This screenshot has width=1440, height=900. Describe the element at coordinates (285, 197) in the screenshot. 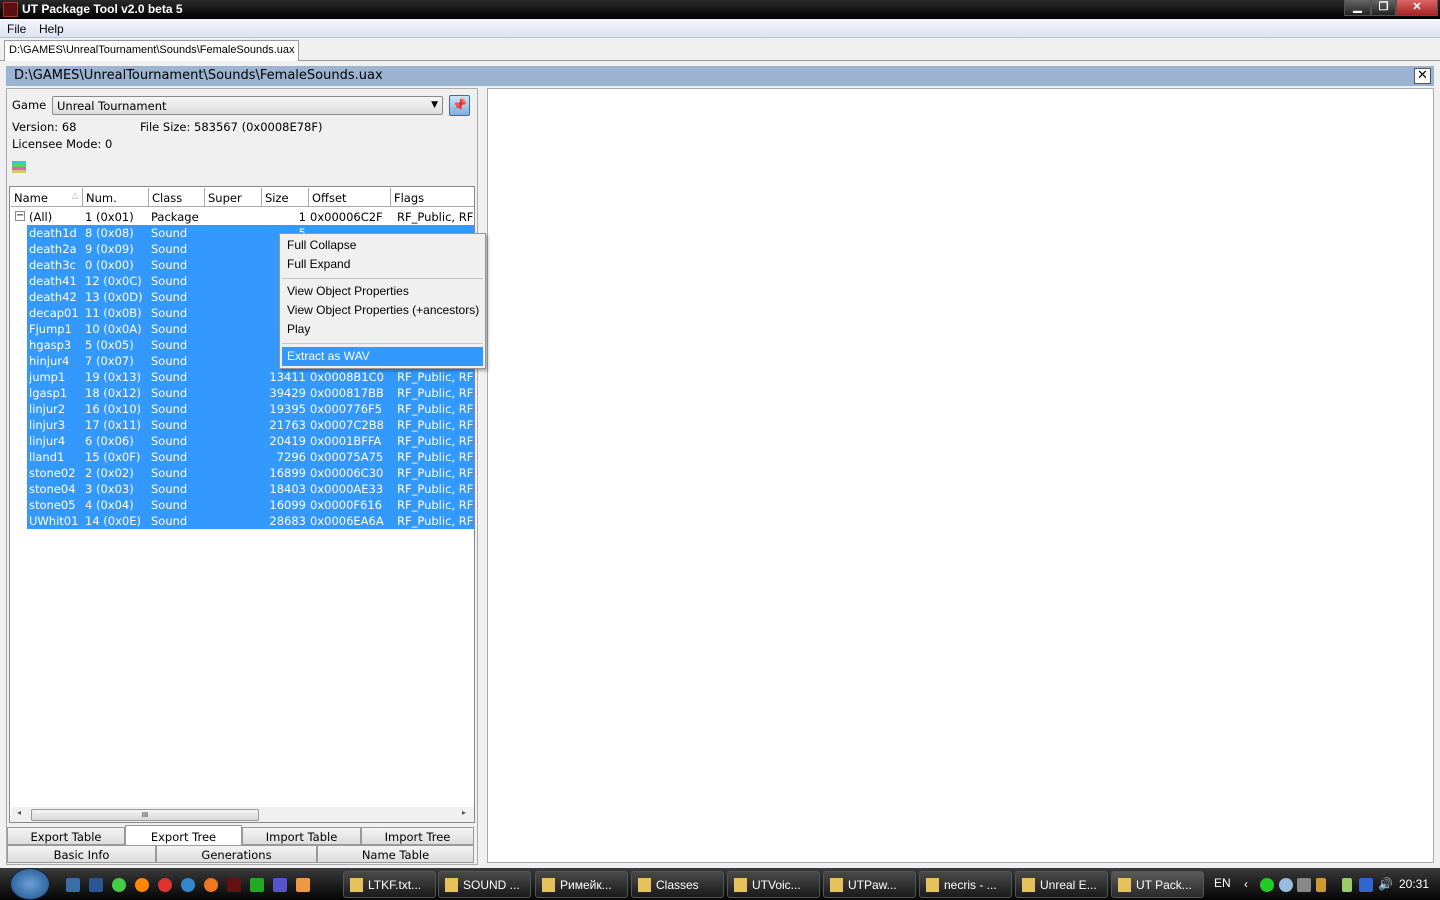

I see `col-size: Size` at that location.